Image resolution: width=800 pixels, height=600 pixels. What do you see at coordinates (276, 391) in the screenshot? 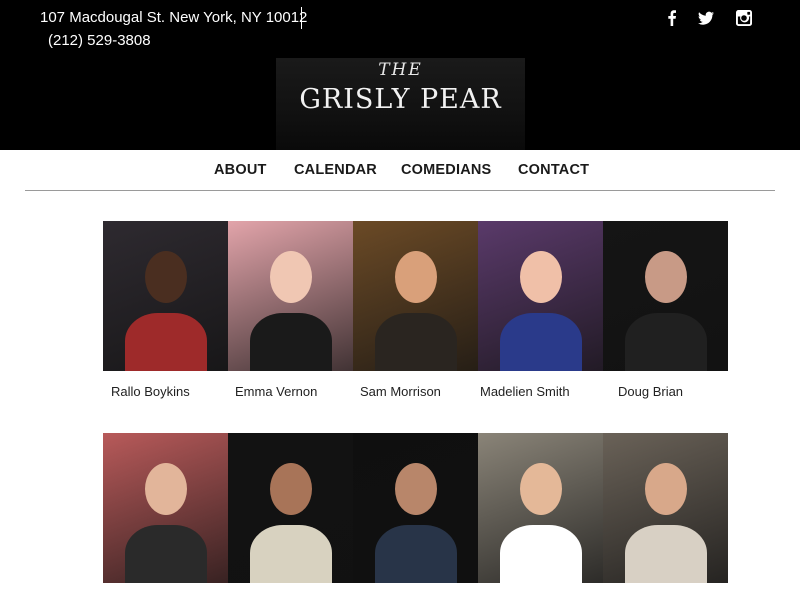
I see `comedian-name: Emma Vernon` at bounding box center [276, 391].